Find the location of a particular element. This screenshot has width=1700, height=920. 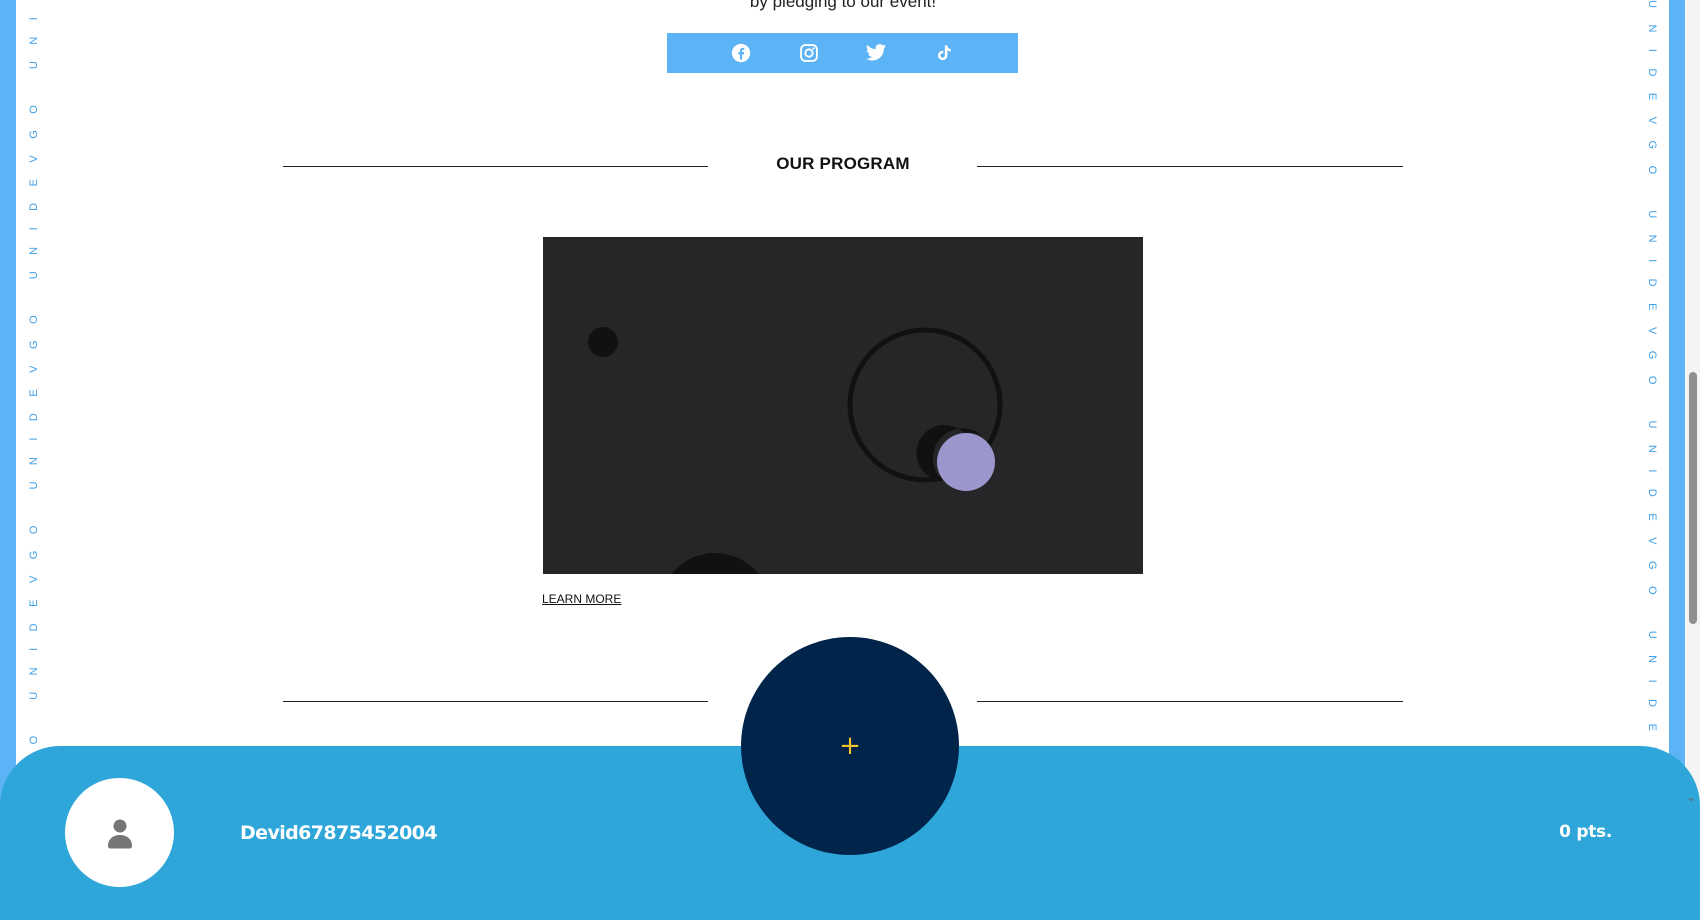

social-links-bar is located at coordinates (842, 53).